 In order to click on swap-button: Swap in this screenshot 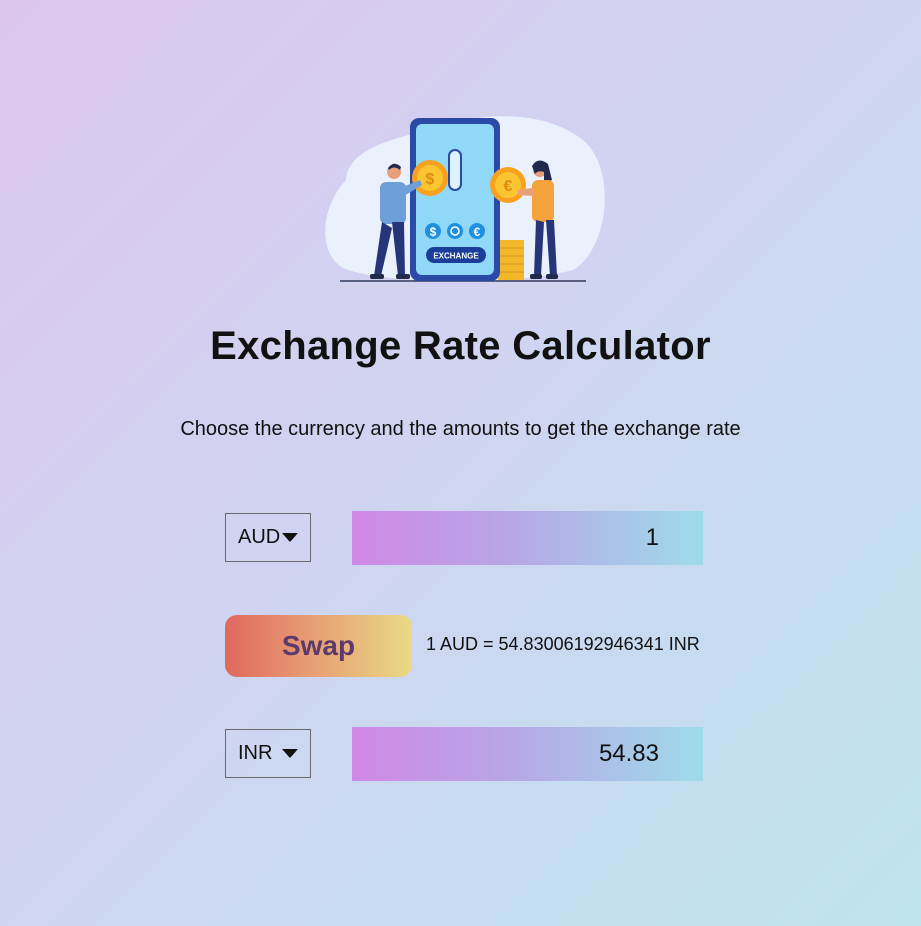, I will do `click(318, 646)`.